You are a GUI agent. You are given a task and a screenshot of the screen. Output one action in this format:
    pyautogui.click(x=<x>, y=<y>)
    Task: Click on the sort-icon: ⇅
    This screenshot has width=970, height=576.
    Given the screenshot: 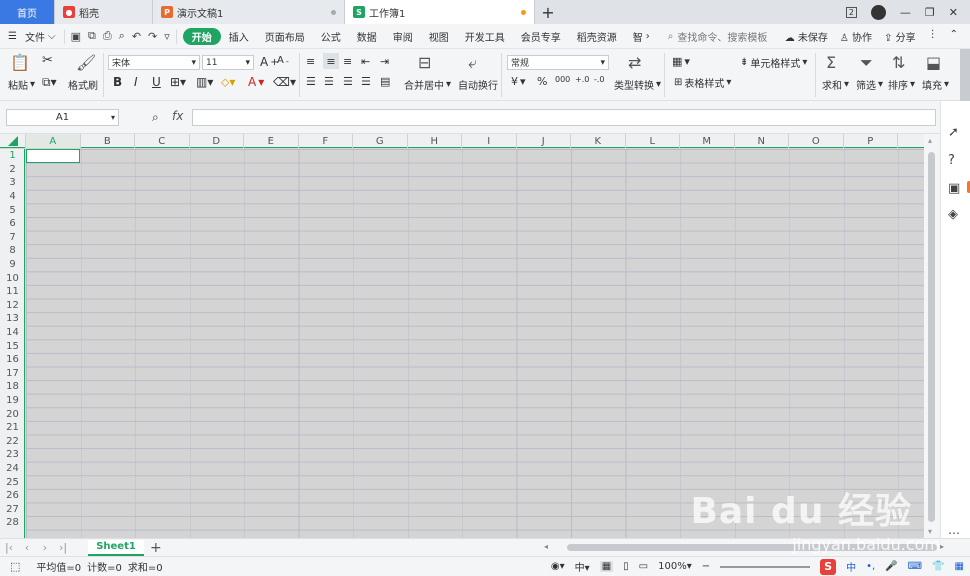 What is the action you would take?
    pyautogui.click(x=898, y=62)
    